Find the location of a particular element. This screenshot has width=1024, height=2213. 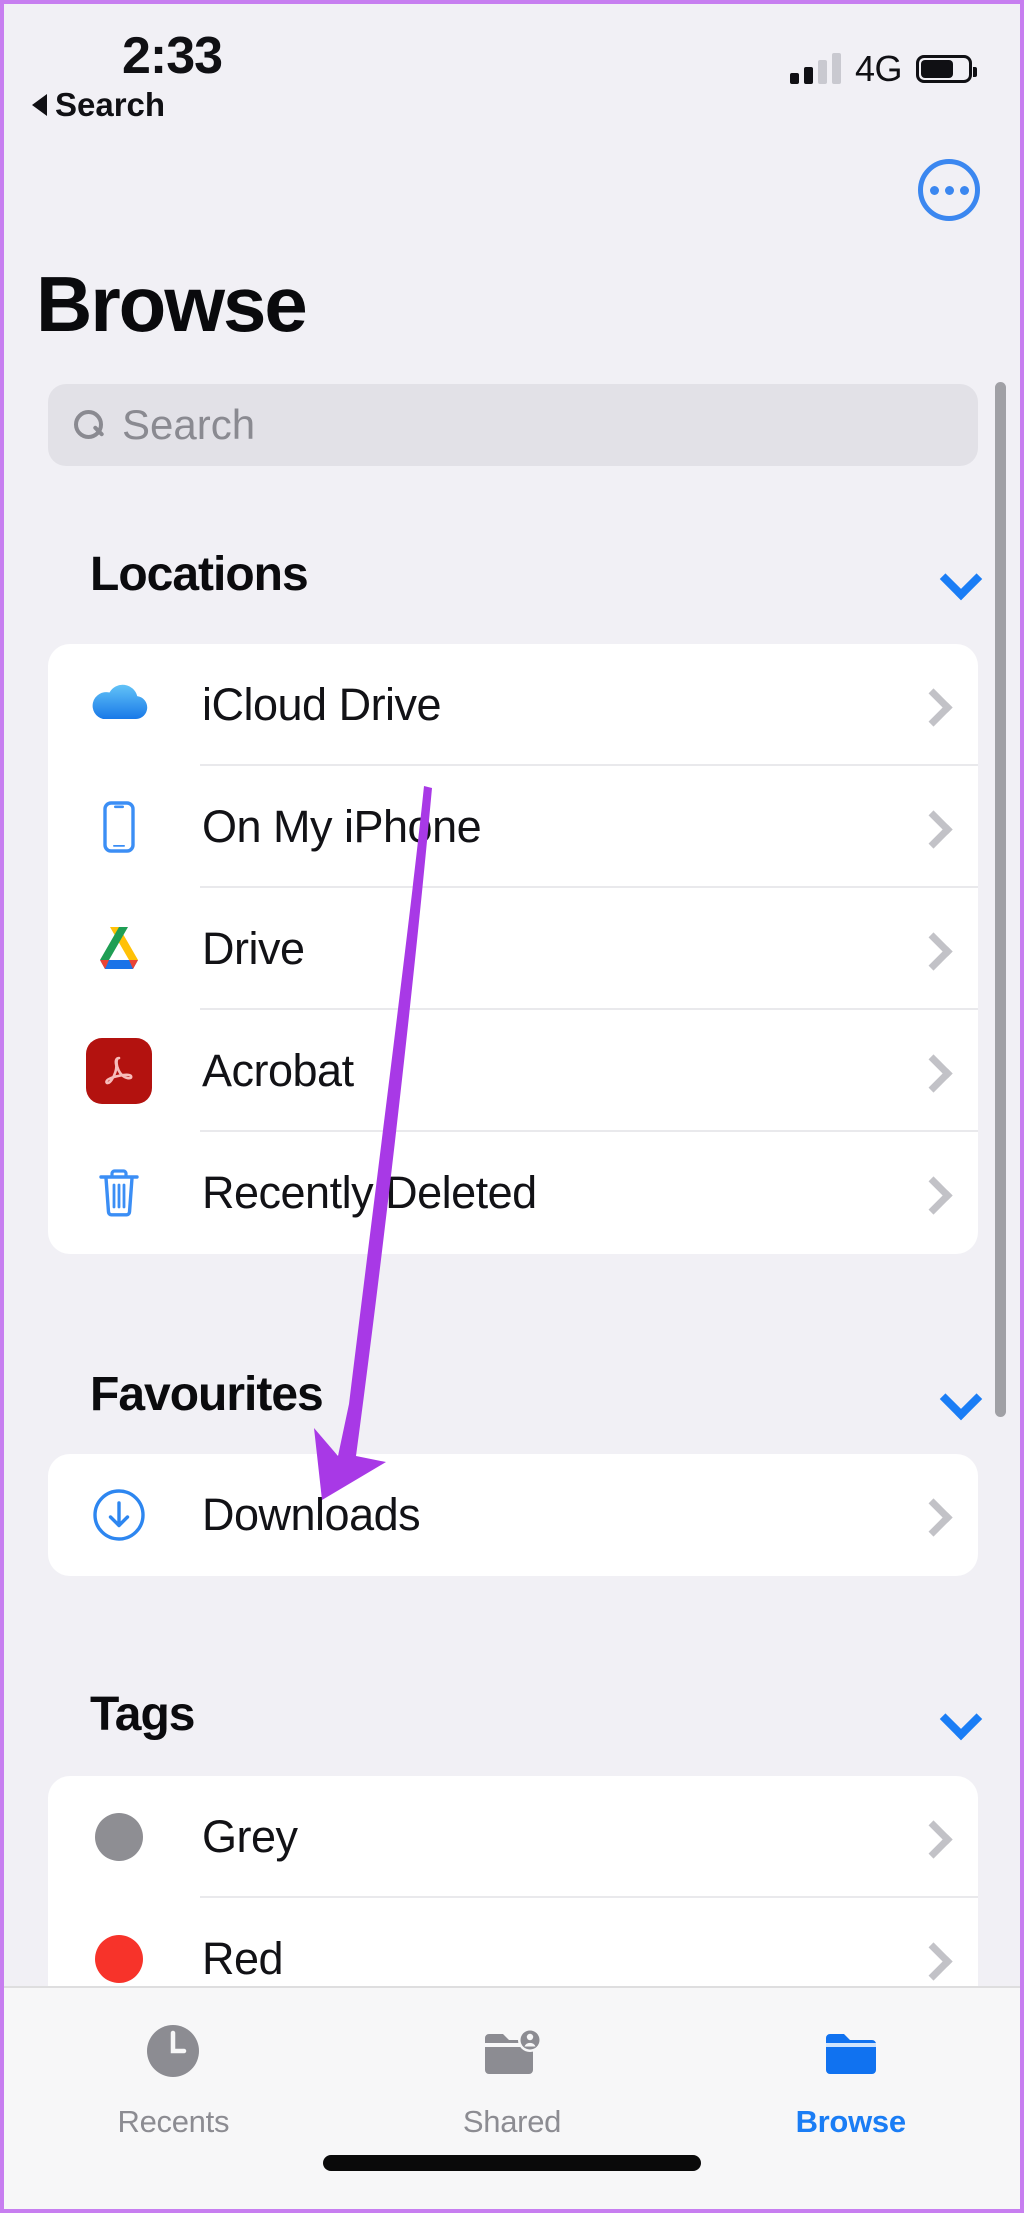

list-item-acrobat: Acrobat is located at coordinates (513, 1071).